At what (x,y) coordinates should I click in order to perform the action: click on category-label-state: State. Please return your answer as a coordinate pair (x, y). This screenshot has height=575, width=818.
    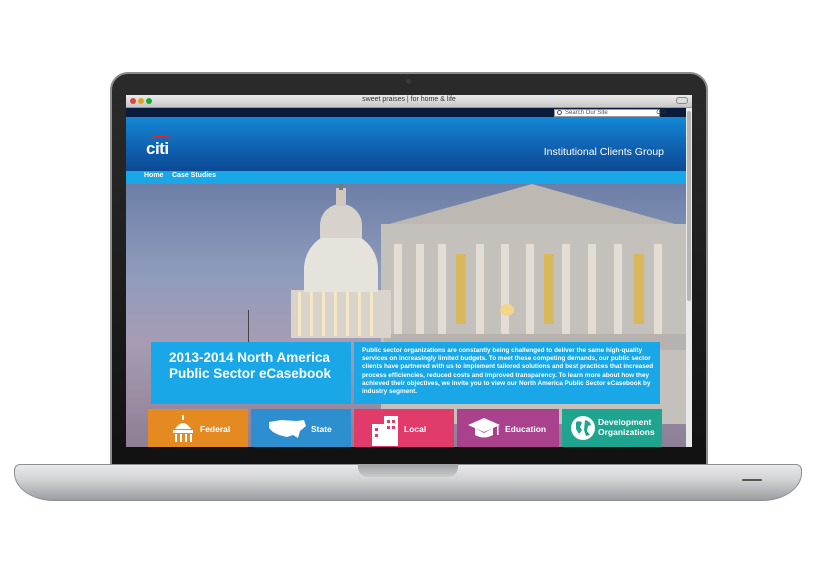
    Looking at the image, I should click on (321, 429).